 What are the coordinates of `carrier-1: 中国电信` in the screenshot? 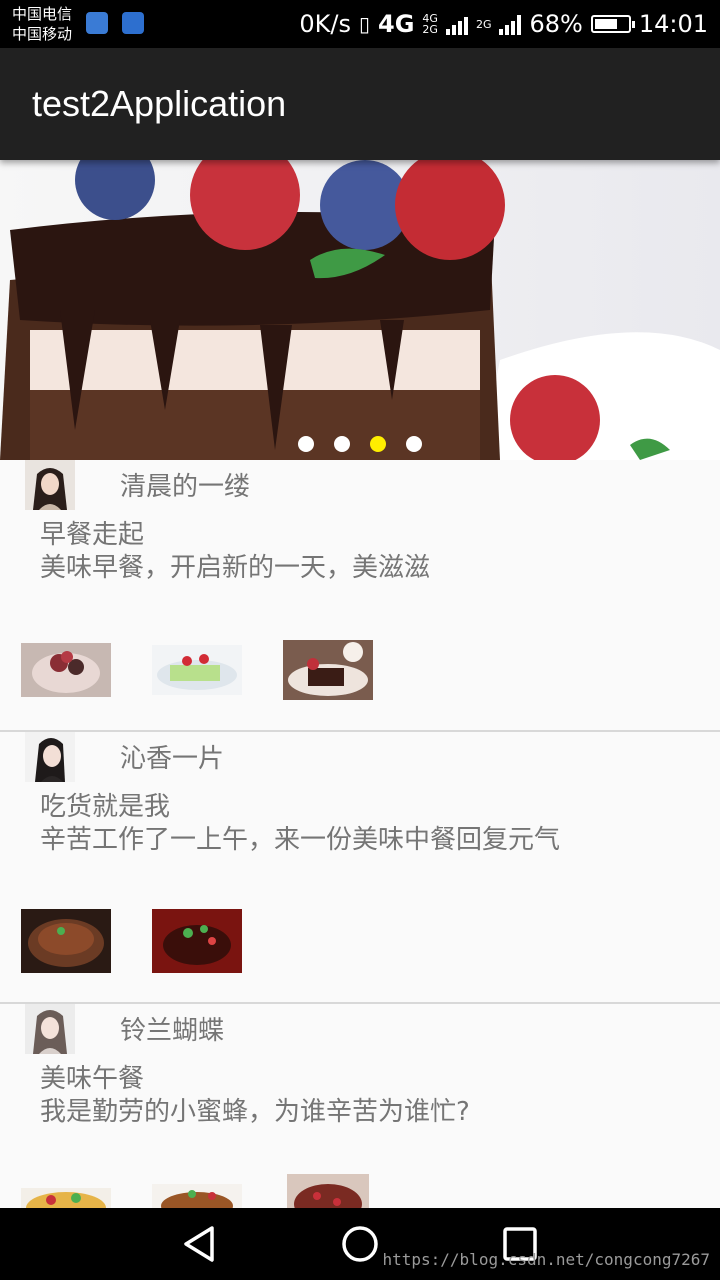 It's located at (42, 14).